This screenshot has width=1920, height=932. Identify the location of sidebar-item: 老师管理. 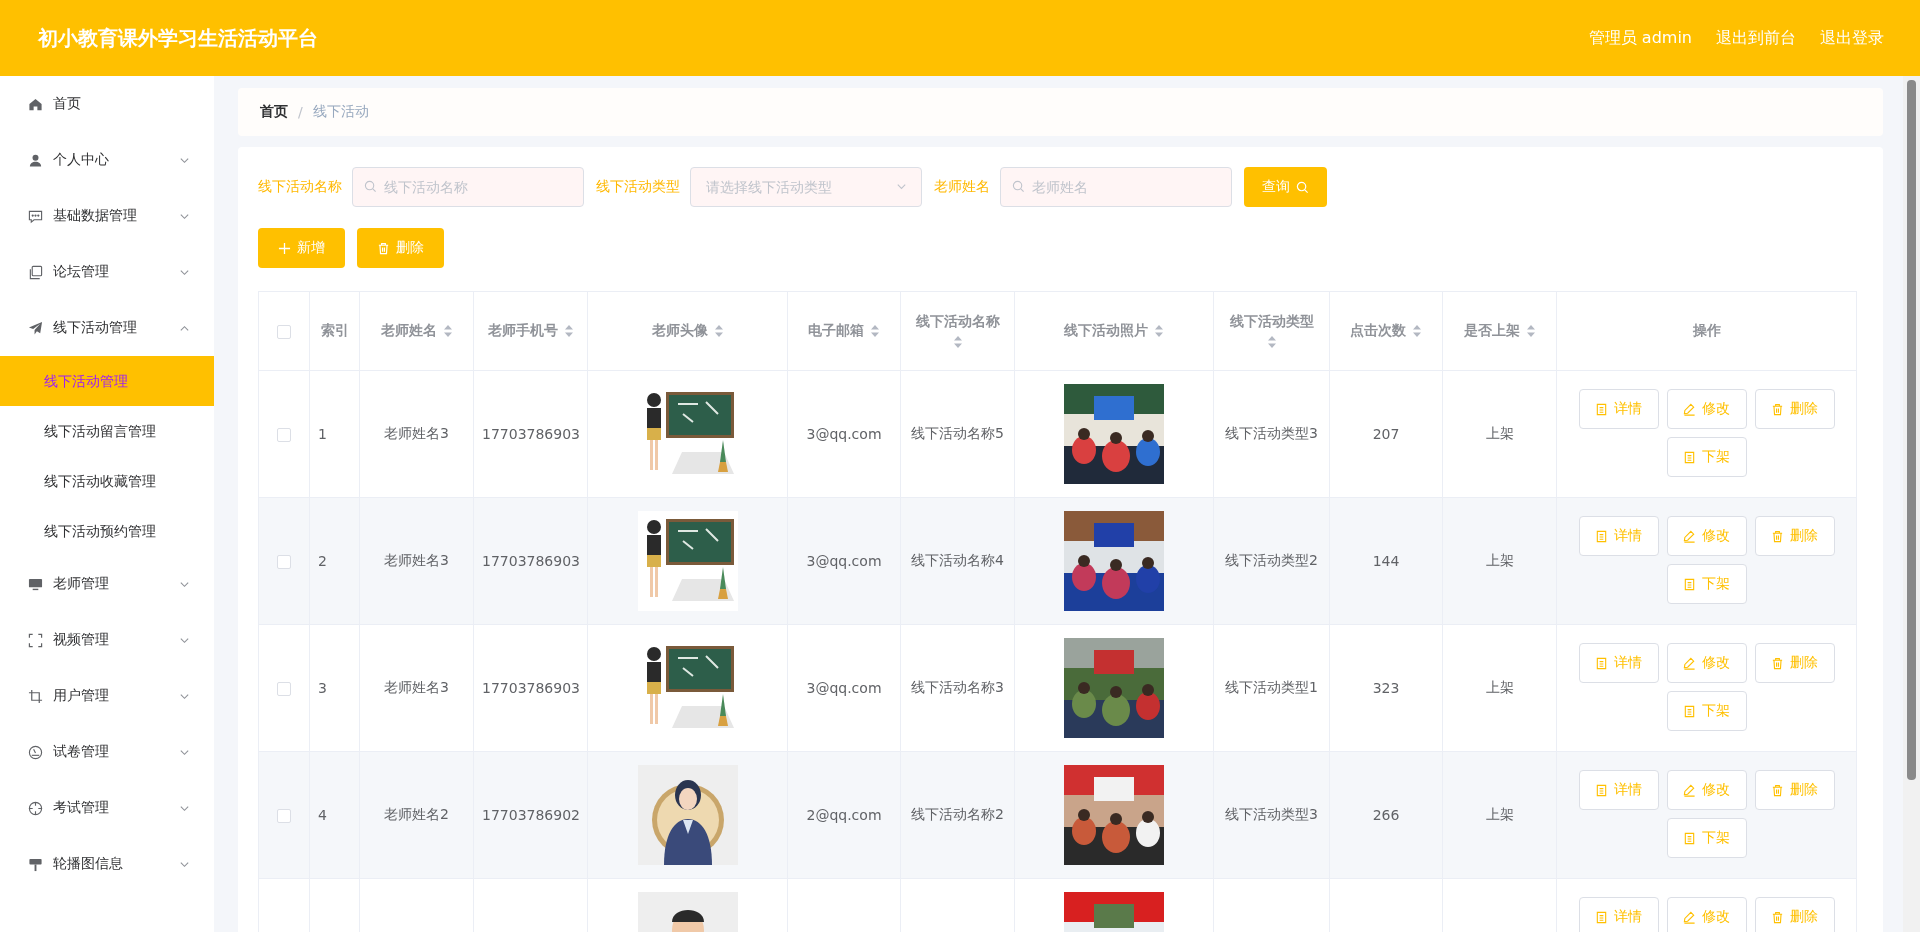
(107, 584).